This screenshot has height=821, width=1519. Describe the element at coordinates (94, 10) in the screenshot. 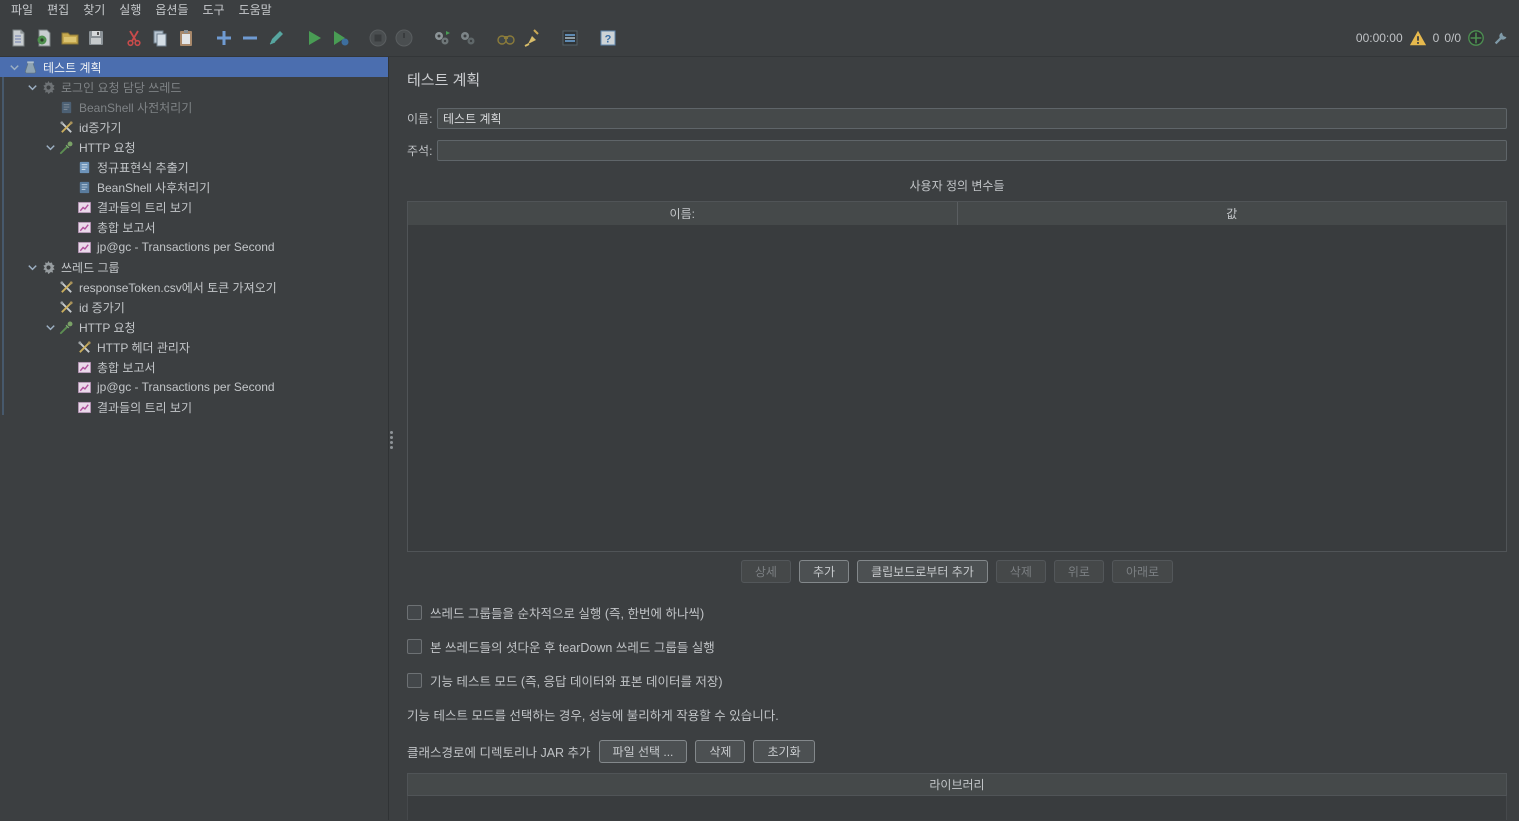

I see `menu-search: 찾기` at that location.